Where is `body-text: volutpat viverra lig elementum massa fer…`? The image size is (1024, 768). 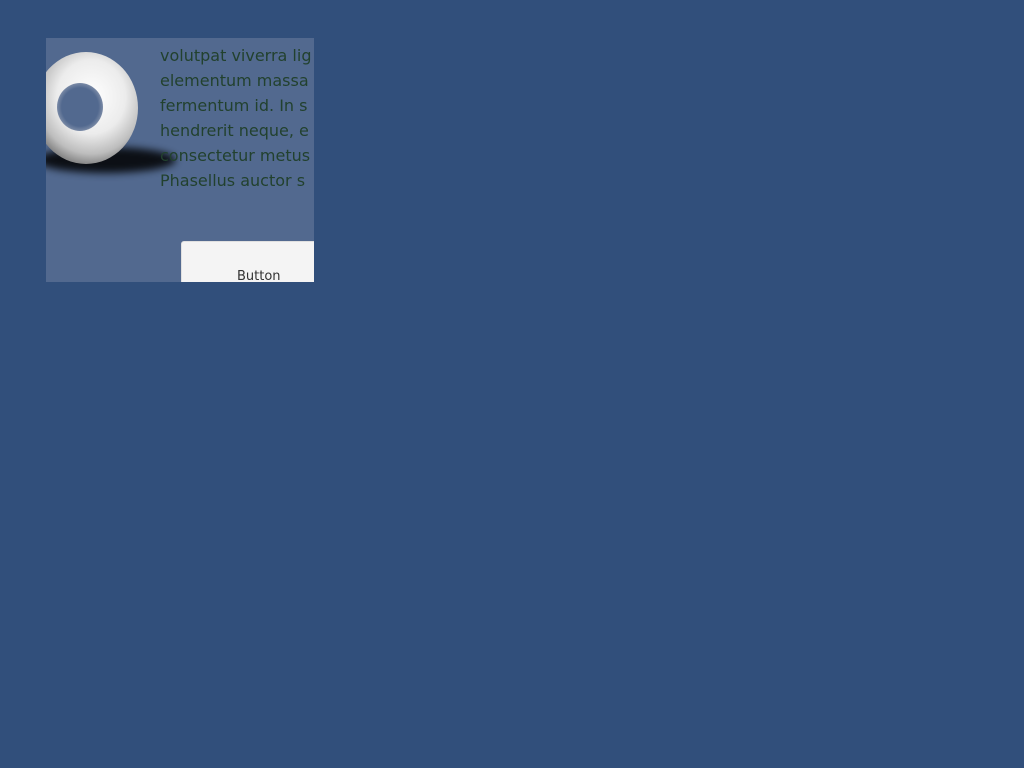 body-text: volutpat viverra lig elementum massa fer… is located at coordinates (237, 118).